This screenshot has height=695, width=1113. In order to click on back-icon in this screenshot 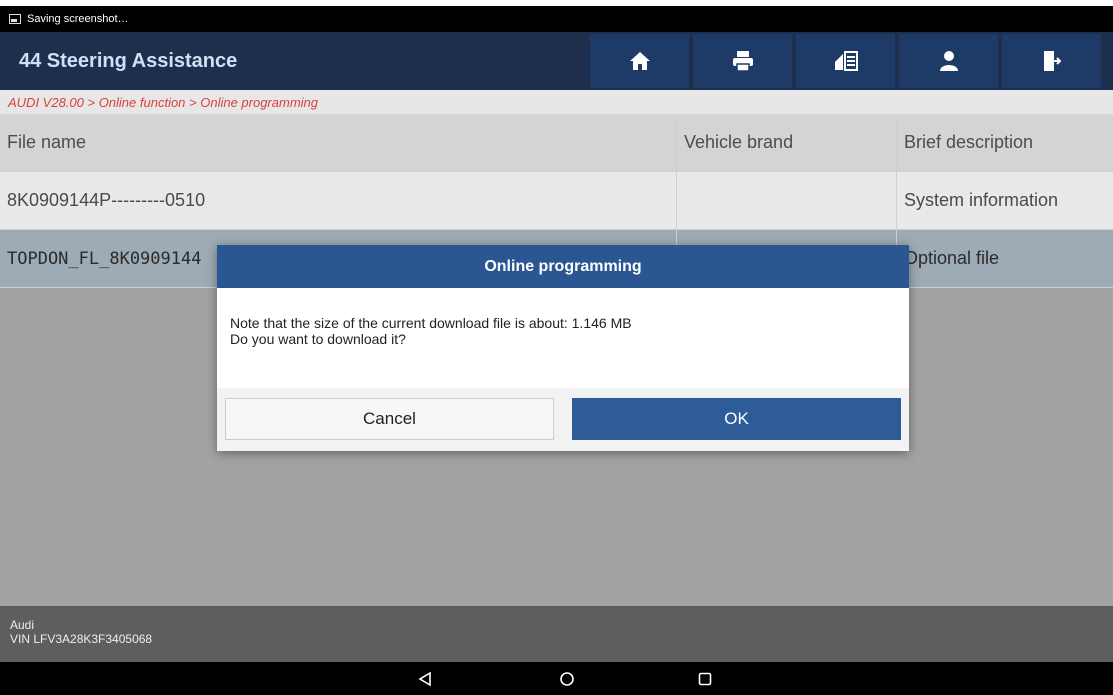, I will do `click(424, 678)`.